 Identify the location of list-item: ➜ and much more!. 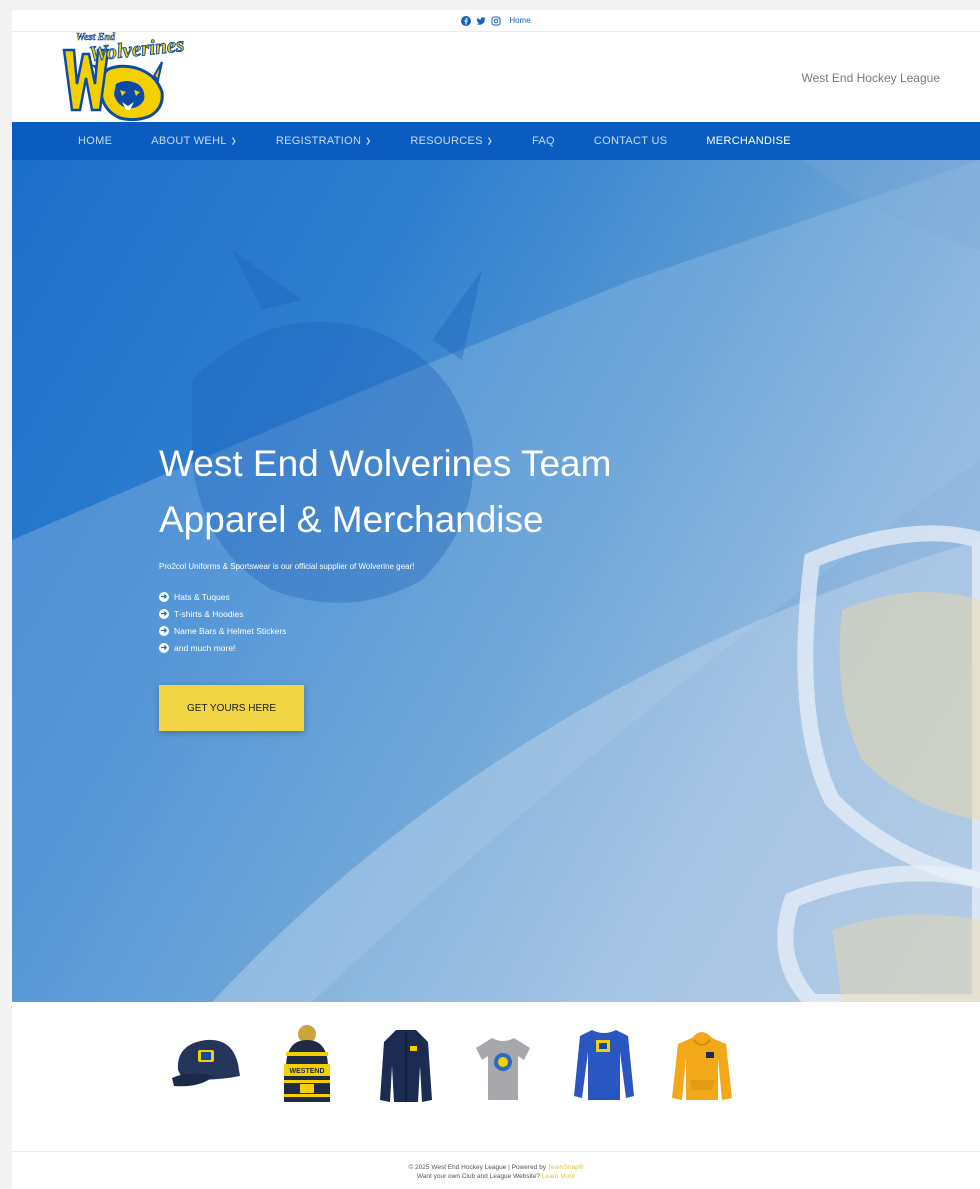
(419, 647).